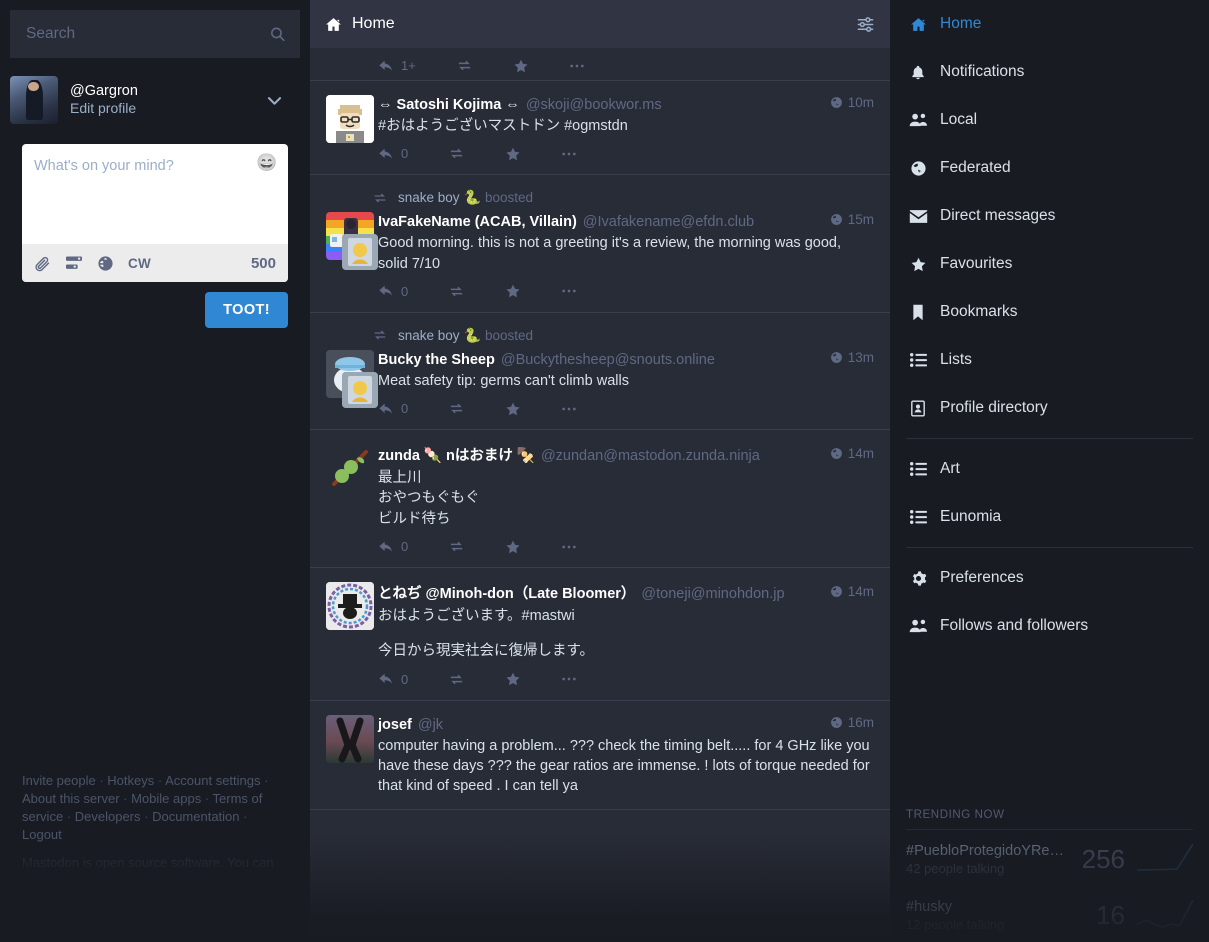 The image size is (1209, 942). What do you see at coordinates (608, 360) in the screenshot?
I see `account-handle: @Buckythesheep@snouts.online` at bounding box center [608, 360].